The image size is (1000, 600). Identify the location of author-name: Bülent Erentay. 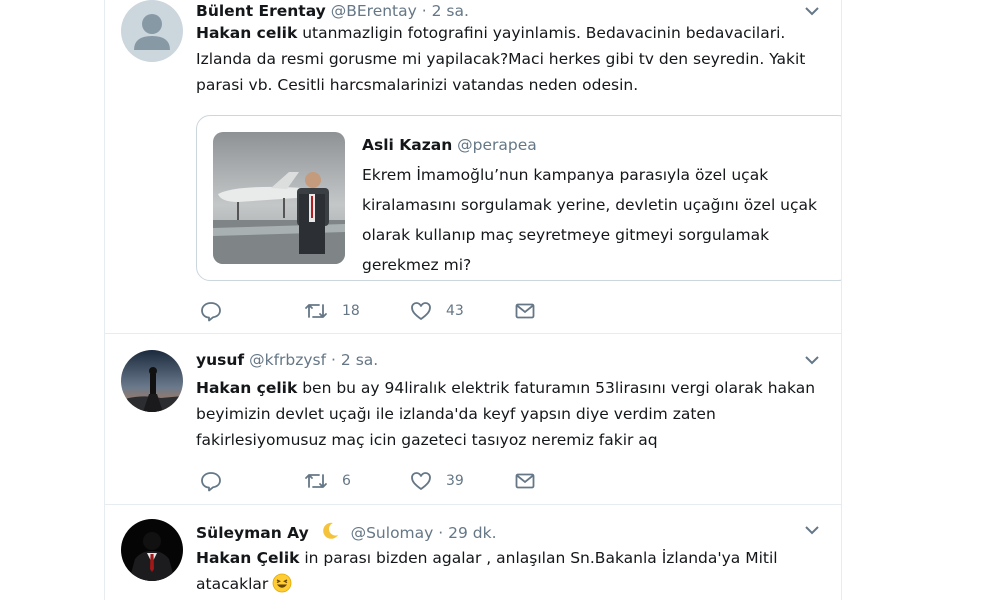
(261, 11).